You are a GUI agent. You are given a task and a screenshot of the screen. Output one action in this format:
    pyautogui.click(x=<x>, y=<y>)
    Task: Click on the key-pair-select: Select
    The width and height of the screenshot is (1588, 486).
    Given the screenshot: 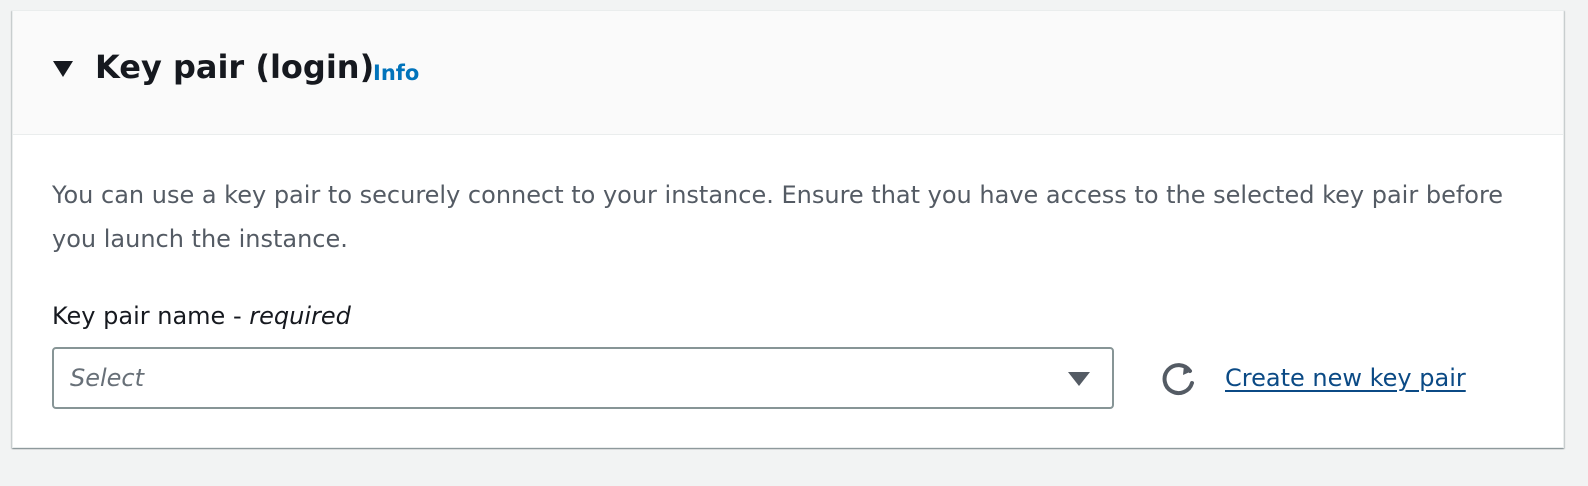 What is the action you would take?
    pyautogui.click(x=583, y=378)
    